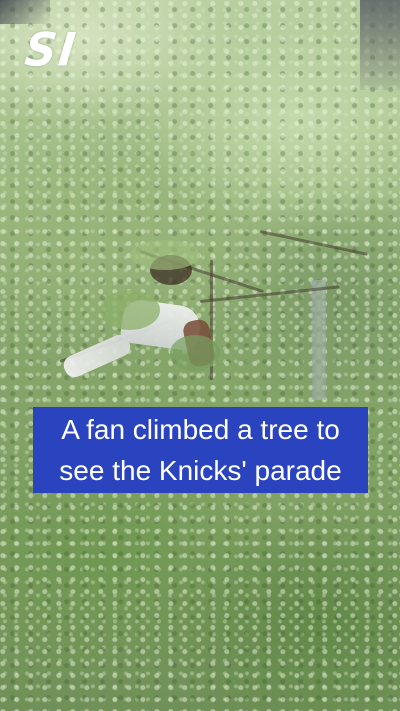 This screenshot has height=711, width=400. Describe the element at coordinates (200, 429) in the screenshot. I see `caption-line-1: A fan climbed a tree to` at that location.